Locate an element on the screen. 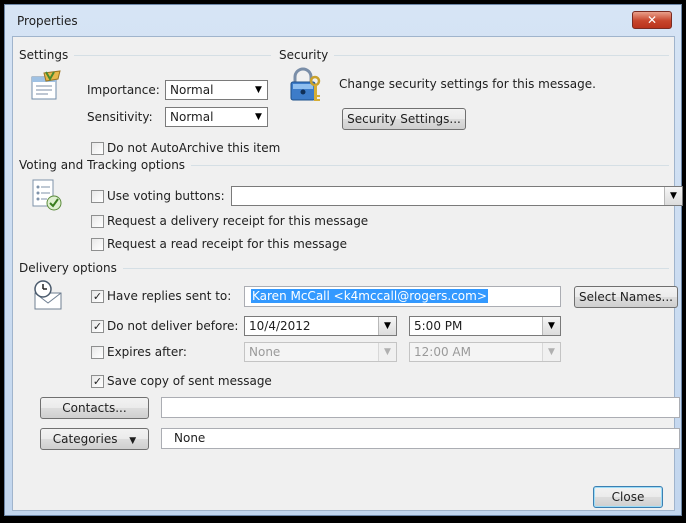  categories-field: None is located at coordinates (420, 438).